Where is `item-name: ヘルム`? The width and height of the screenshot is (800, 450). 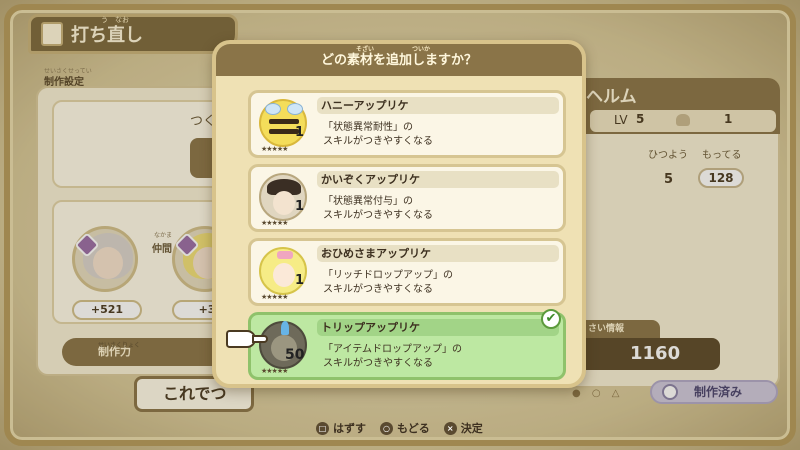 item-name: ヘルム is located at coordinates (611, 97).